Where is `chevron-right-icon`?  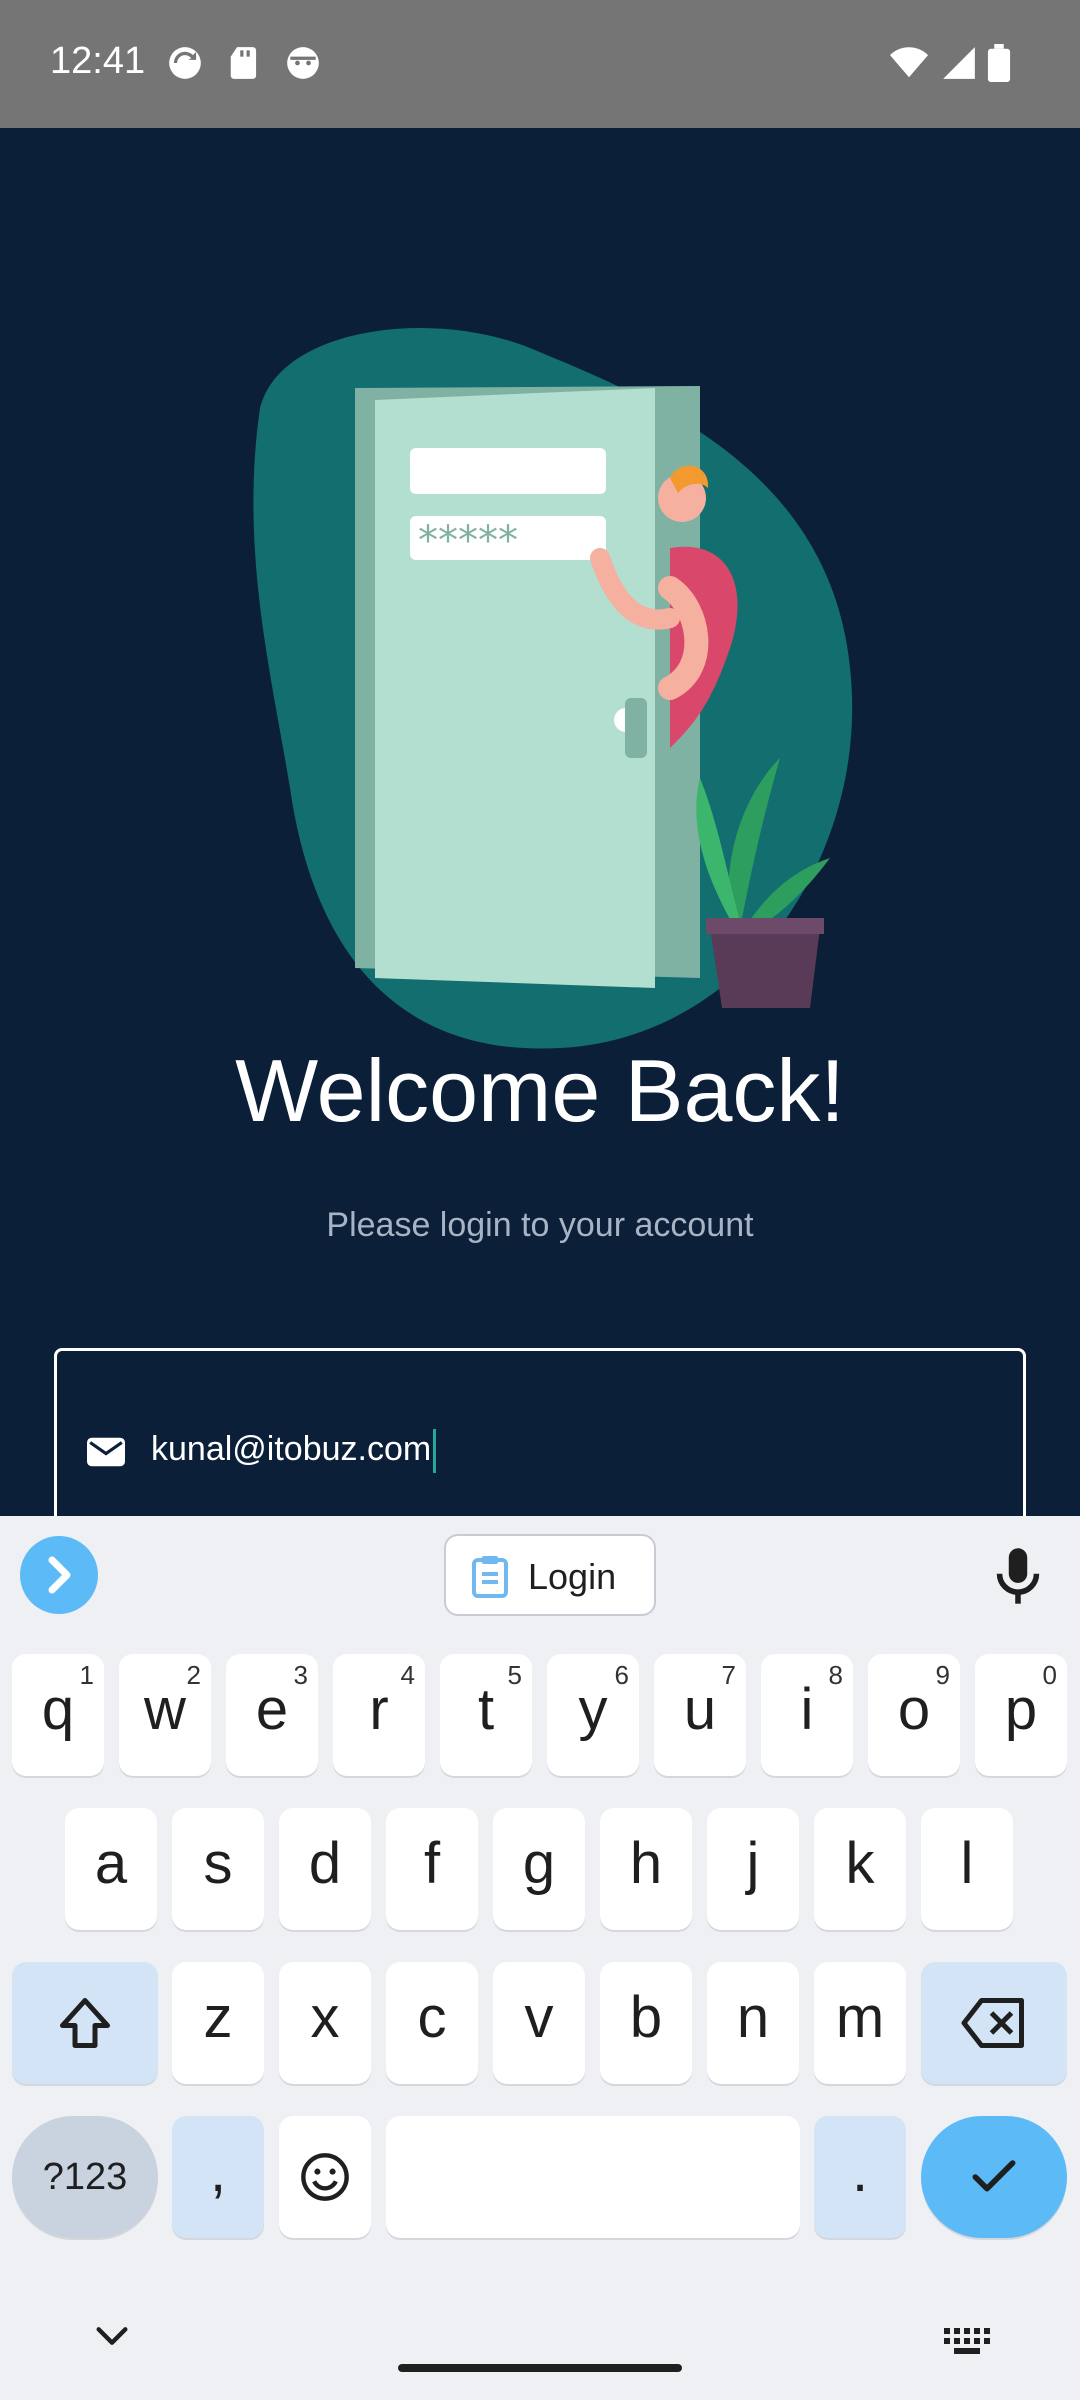 chevron-right-icon is located at coordinates (59, 1575).